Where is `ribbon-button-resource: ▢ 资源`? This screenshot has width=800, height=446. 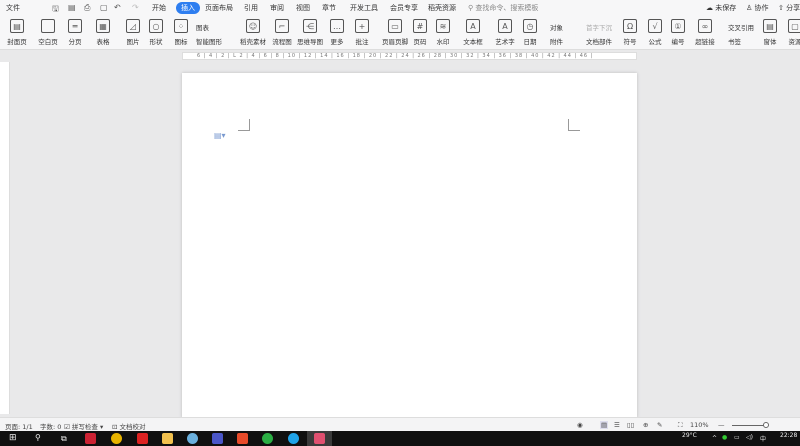 ribbon-button-resource: ▢ 资源 is located at coordinates (790, 32).